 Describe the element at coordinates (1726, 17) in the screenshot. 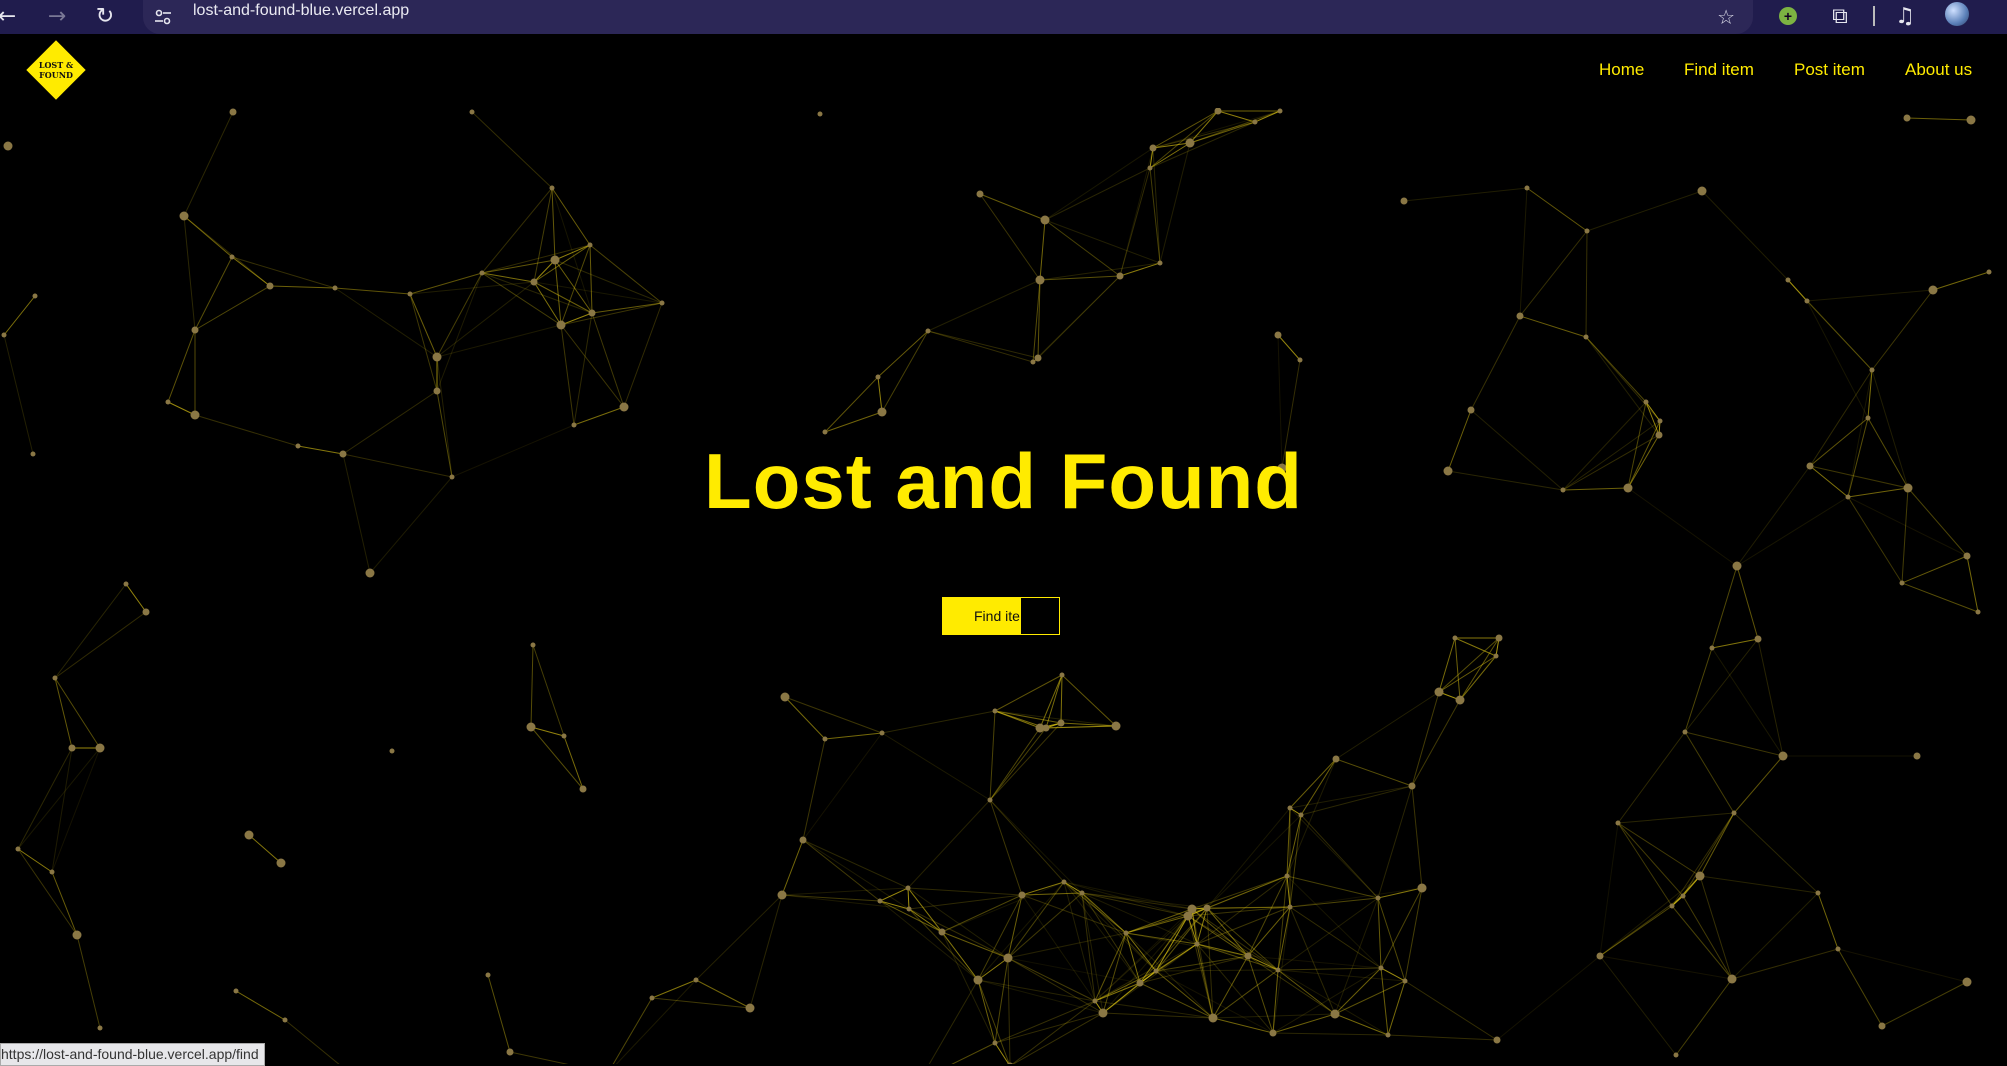

I see `bookmark-star-icon: ☆` at that location.